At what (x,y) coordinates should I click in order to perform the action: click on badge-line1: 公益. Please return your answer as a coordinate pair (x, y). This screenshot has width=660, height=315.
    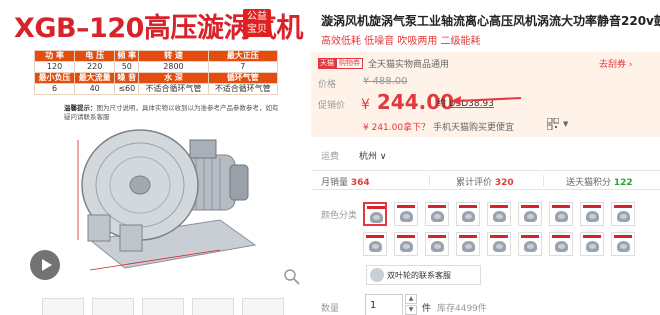
    Looking at the image, I should click on (257, 16).